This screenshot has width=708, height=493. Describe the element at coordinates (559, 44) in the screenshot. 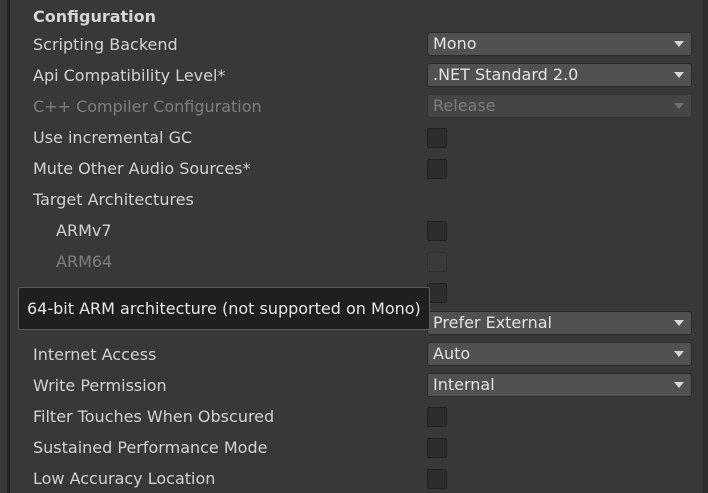

I see `scripting-backend-dropdown: Mono` at that location.